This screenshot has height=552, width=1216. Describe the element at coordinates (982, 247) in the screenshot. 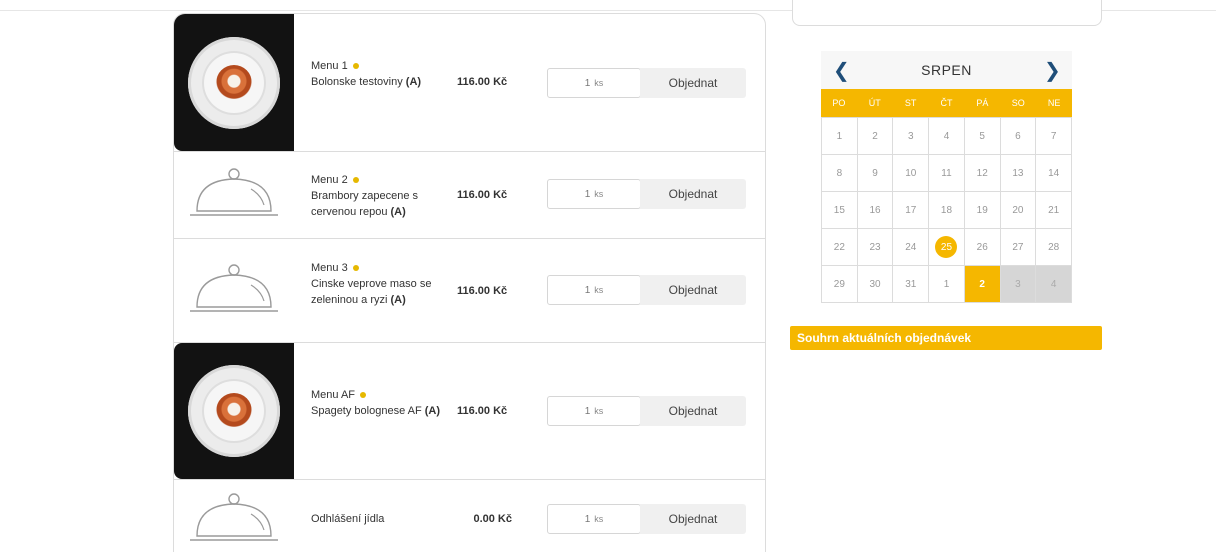

I see `calendar-day: 26` at that location.